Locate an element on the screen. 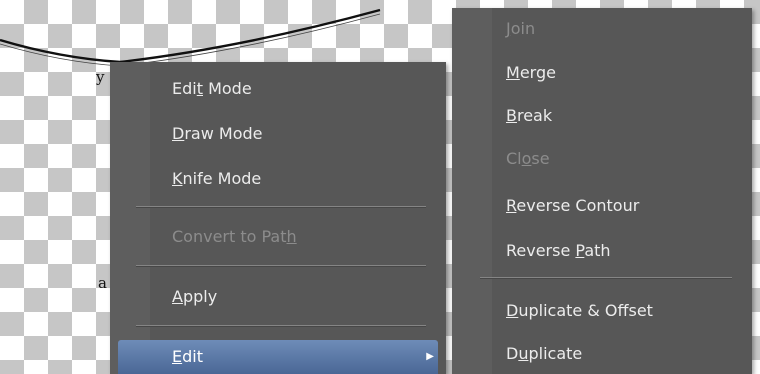  submenu-item-duplicate-and-offset: Duplicate & Offset is located at coordinates (602, 311).